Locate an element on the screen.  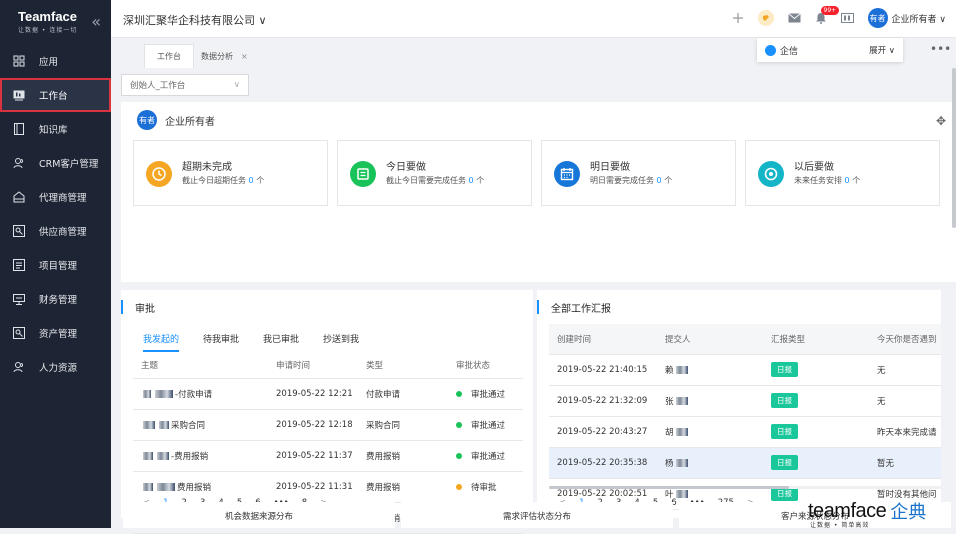
table-header: 创建时间 提交人 汇报类型 今天你是否遇到 is located at coordinates (745, 339).